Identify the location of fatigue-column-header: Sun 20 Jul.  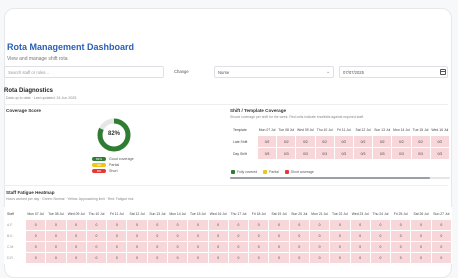
(299, 213).